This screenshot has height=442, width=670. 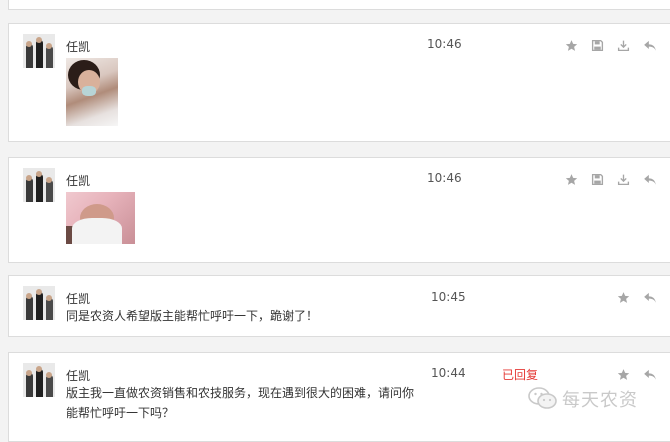 What do you see at coordinates (246, 403) in the screenshot?
I see `message-text: 版主我一直做农资销售和农技服务，现在遇到很大的困难，请问你 能帮忙呼吁一下吗？` at bounding box center [246, 403].